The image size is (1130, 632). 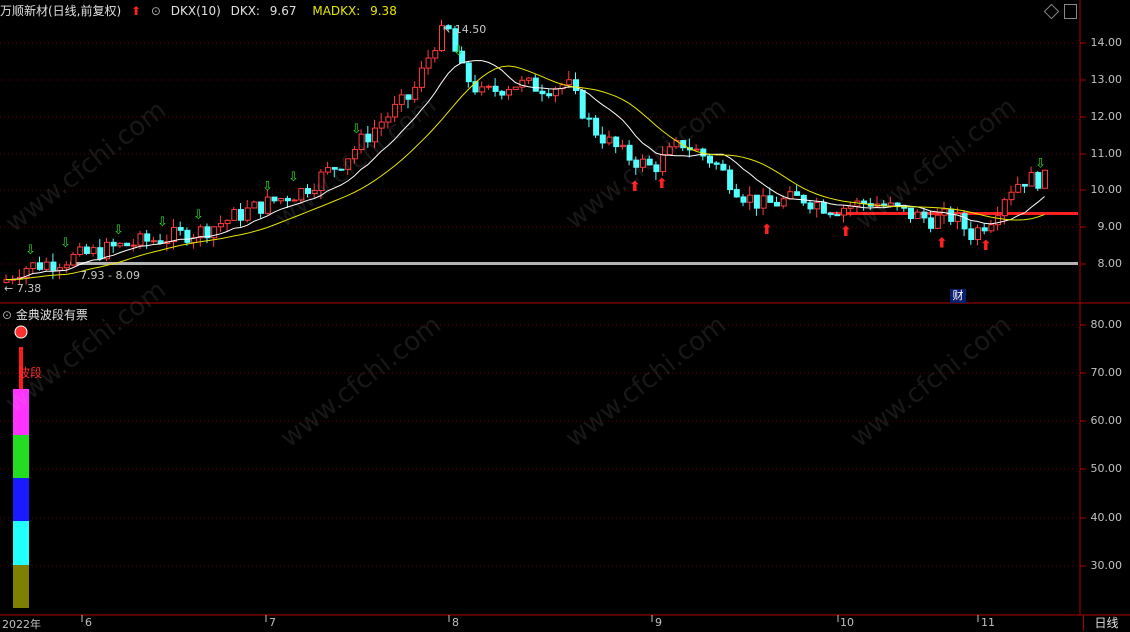 I want to click on high-marker: ↖ 14.50, so click(x=464, y=29).